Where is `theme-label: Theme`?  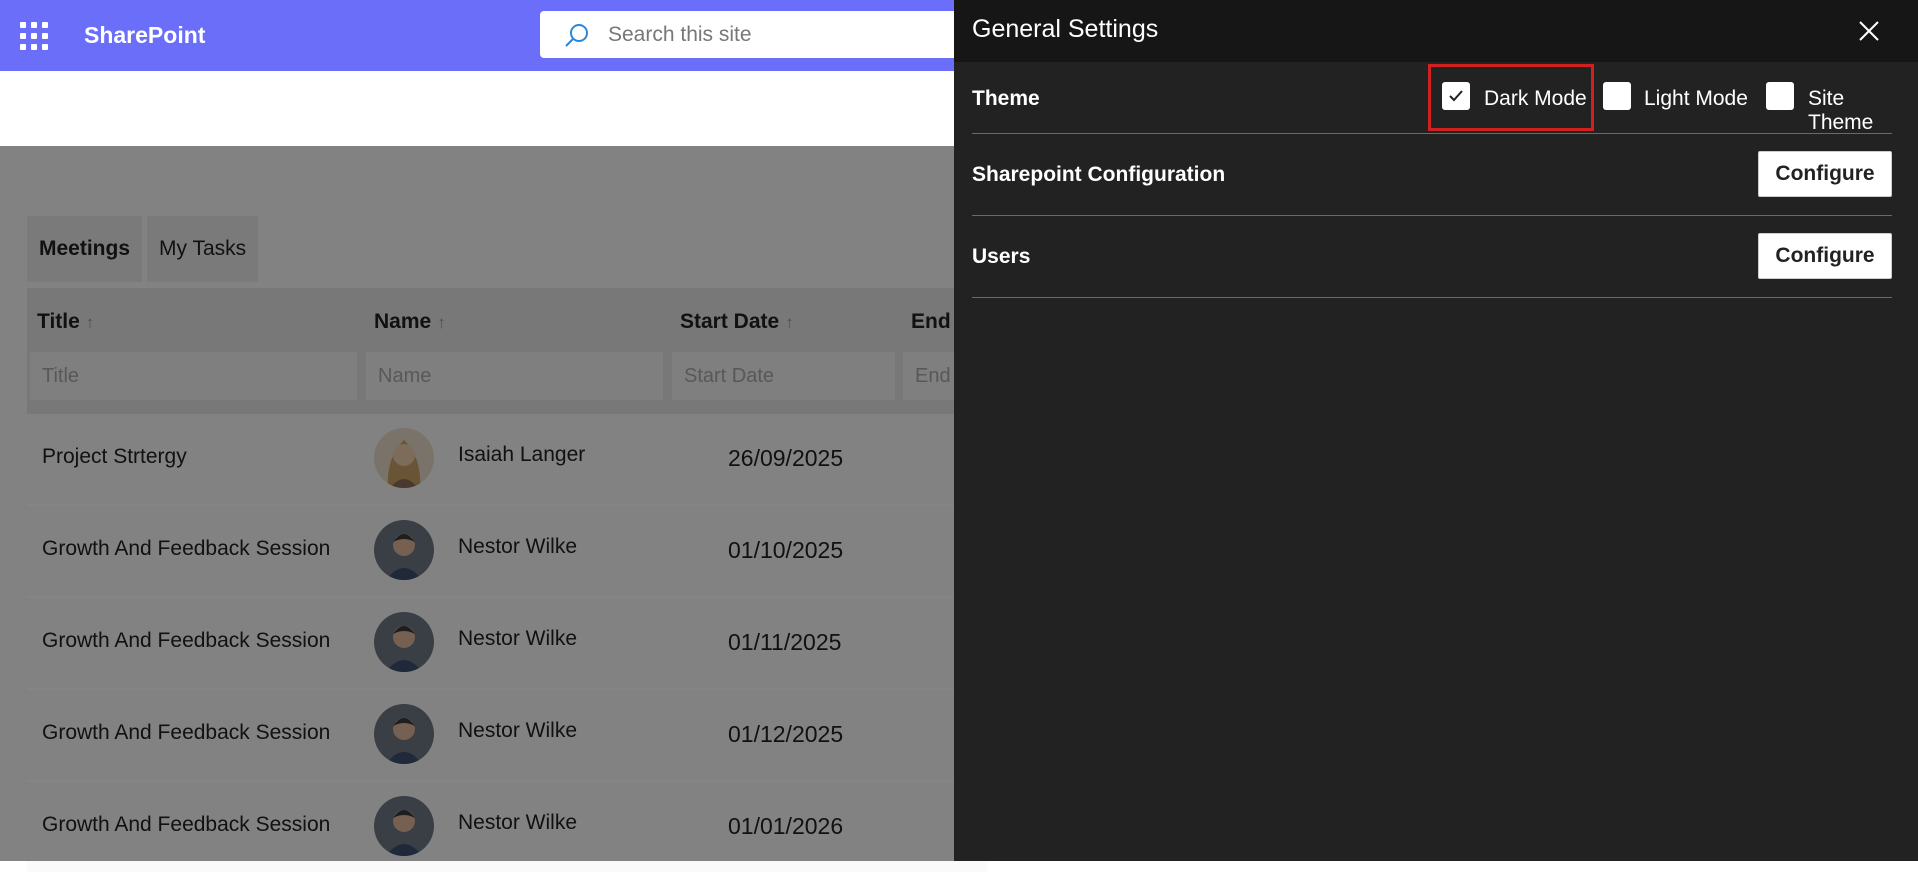 theme-label: Theme is located at coordinates (1006, 98).